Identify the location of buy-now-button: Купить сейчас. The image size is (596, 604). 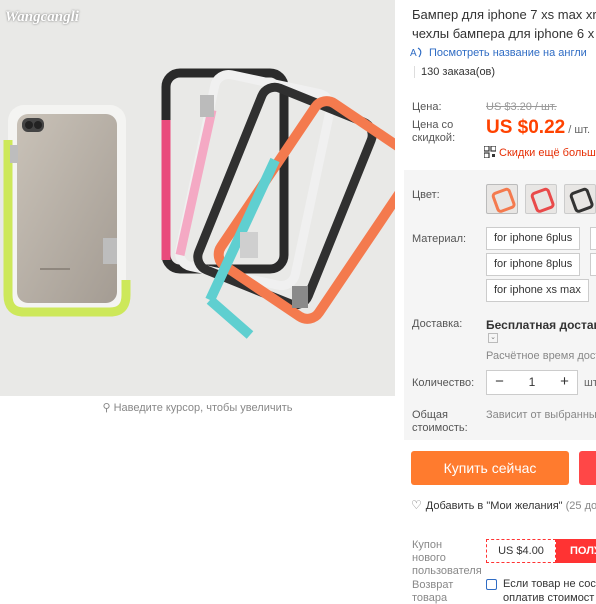
(490, 468).